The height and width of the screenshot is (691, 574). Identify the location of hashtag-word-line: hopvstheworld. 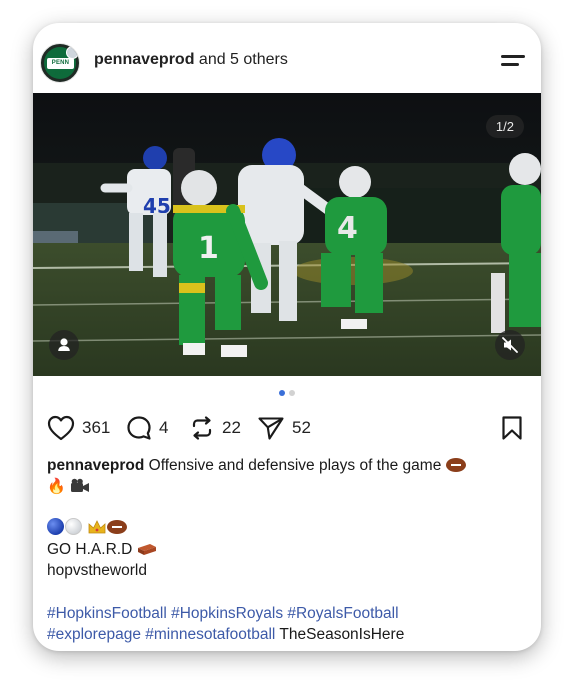
(97, 570).